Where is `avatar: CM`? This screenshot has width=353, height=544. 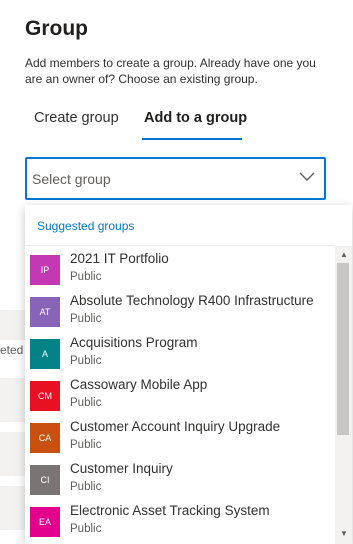
avatar: CM is located at coordinates (45, 396).